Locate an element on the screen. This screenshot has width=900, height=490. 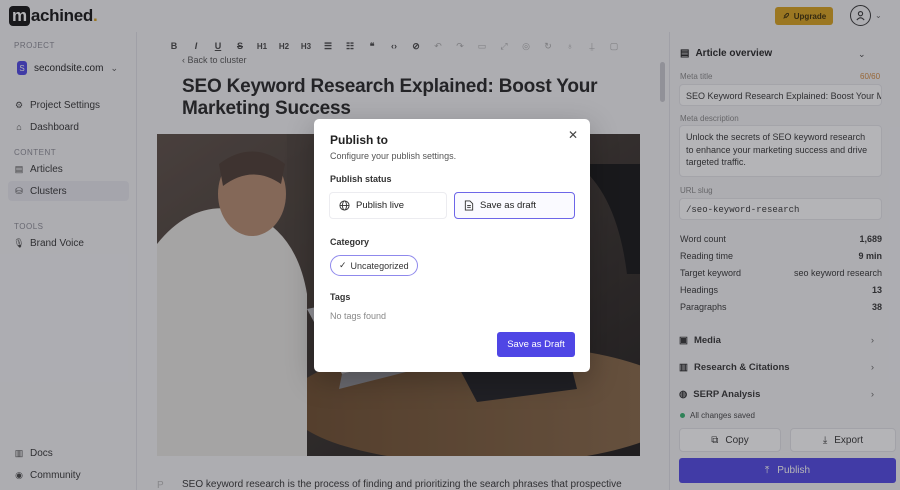
publish-status-label: Publish status is located at coordinates (361, 179).